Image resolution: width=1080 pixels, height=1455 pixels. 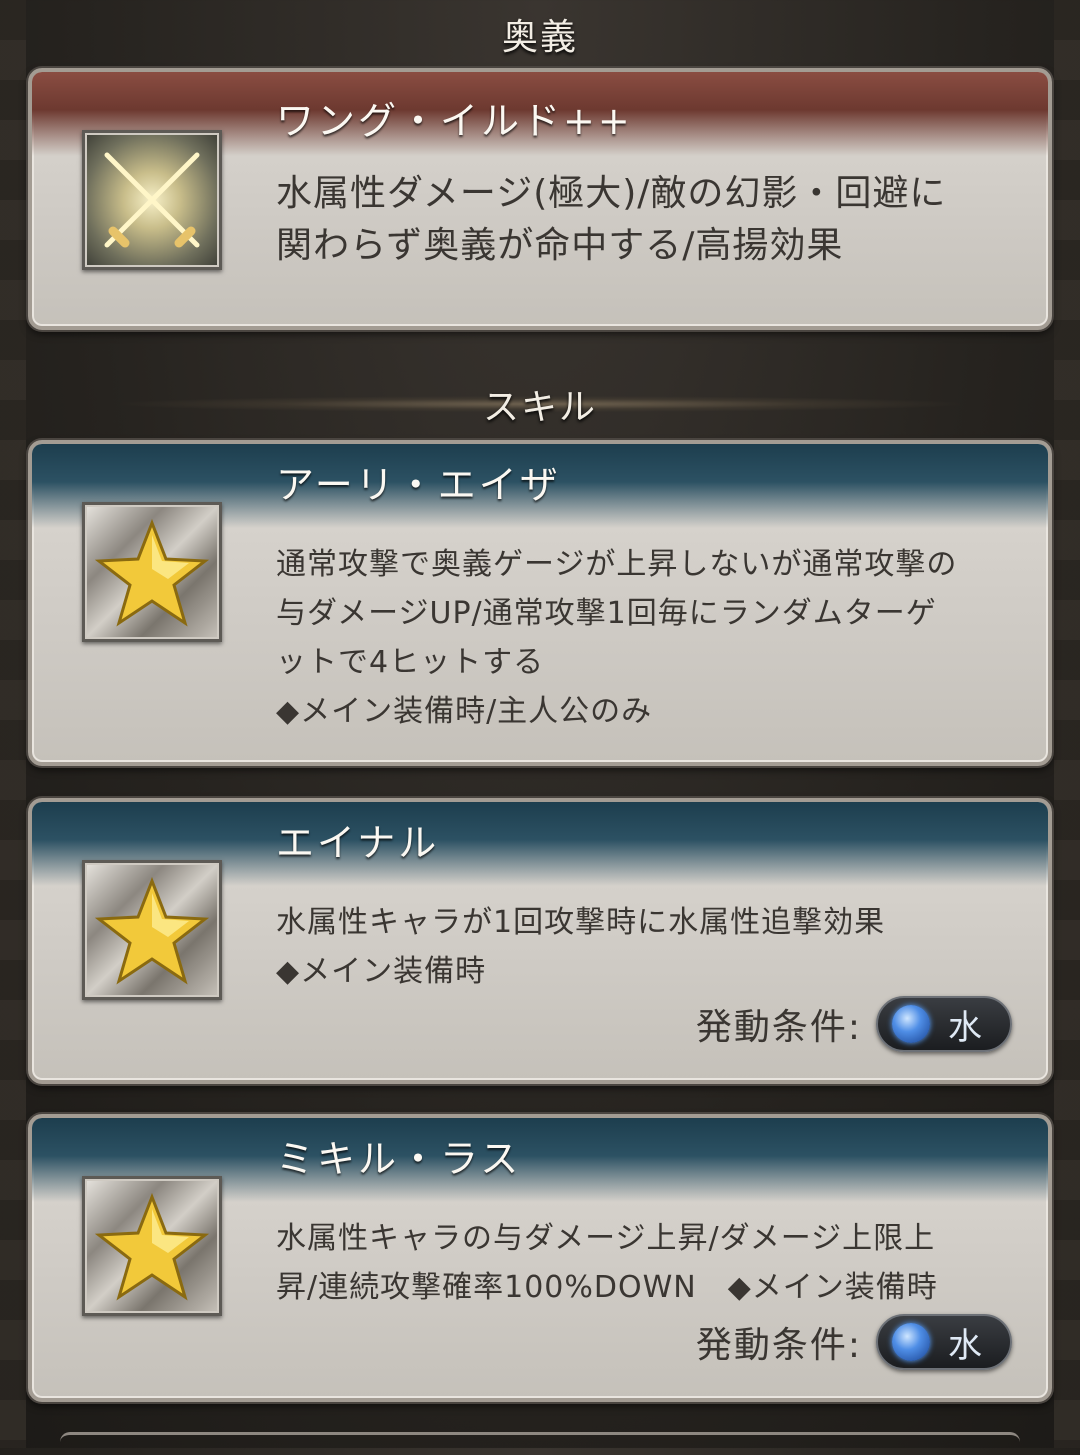 I want to click on skill-desc-line: ◆メイン装備時, so click(x=381, y=971).